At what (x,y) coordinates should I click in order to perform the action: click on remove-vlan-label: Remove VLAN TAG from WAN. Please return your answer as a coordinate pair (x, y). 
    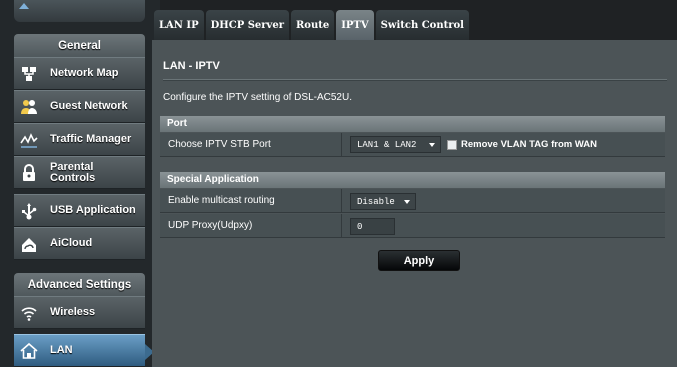
    Looking at the image, I should click on (529, 144).